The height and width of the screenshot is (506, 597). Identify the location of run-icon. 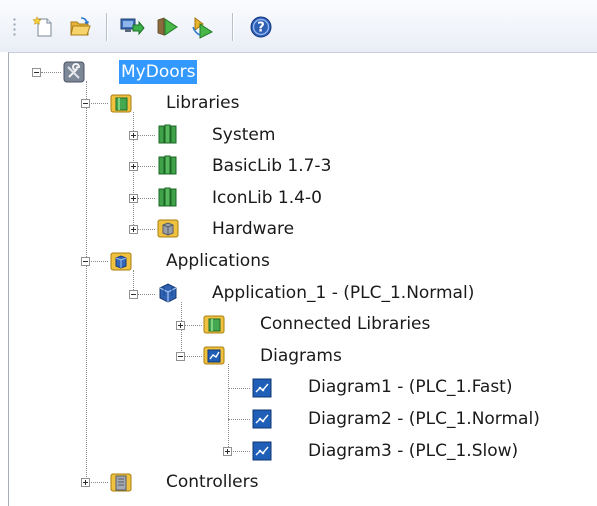
(167, 26).